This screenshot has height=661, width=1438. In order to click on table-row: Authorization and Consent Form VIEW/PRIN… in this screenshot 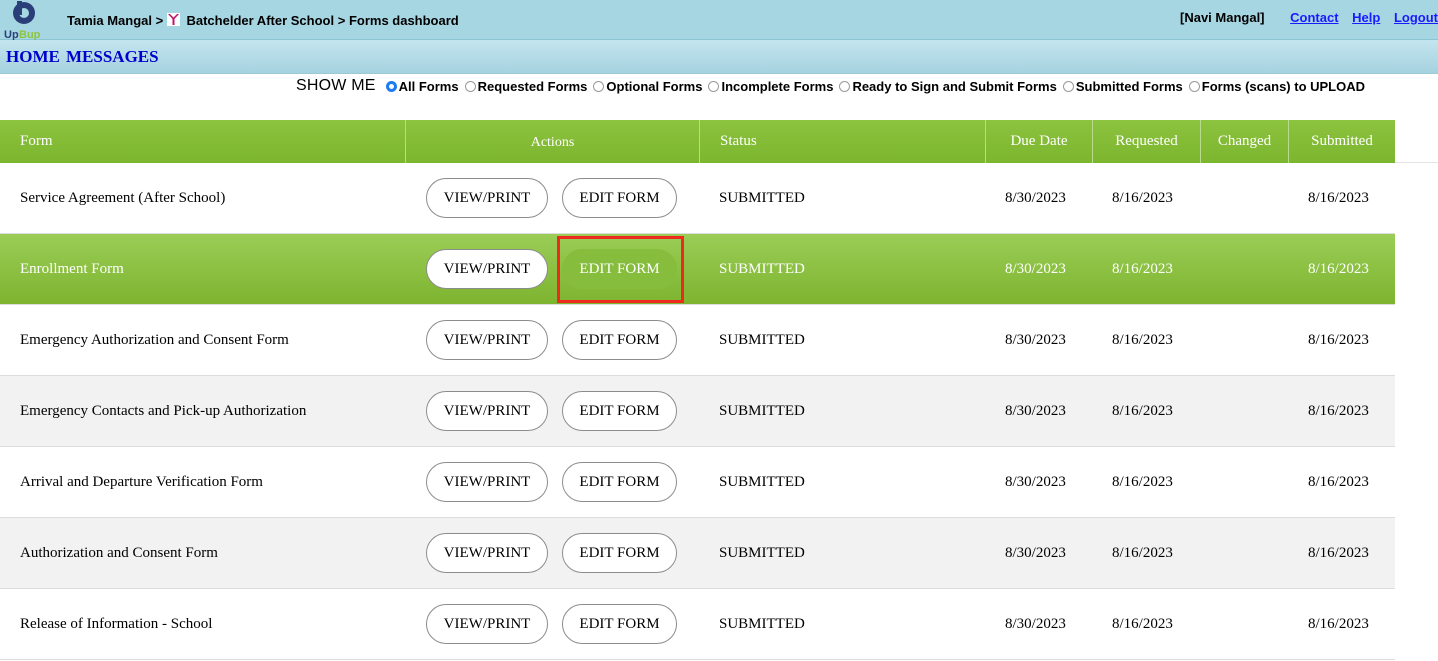, I will do `click(697, 553)`.